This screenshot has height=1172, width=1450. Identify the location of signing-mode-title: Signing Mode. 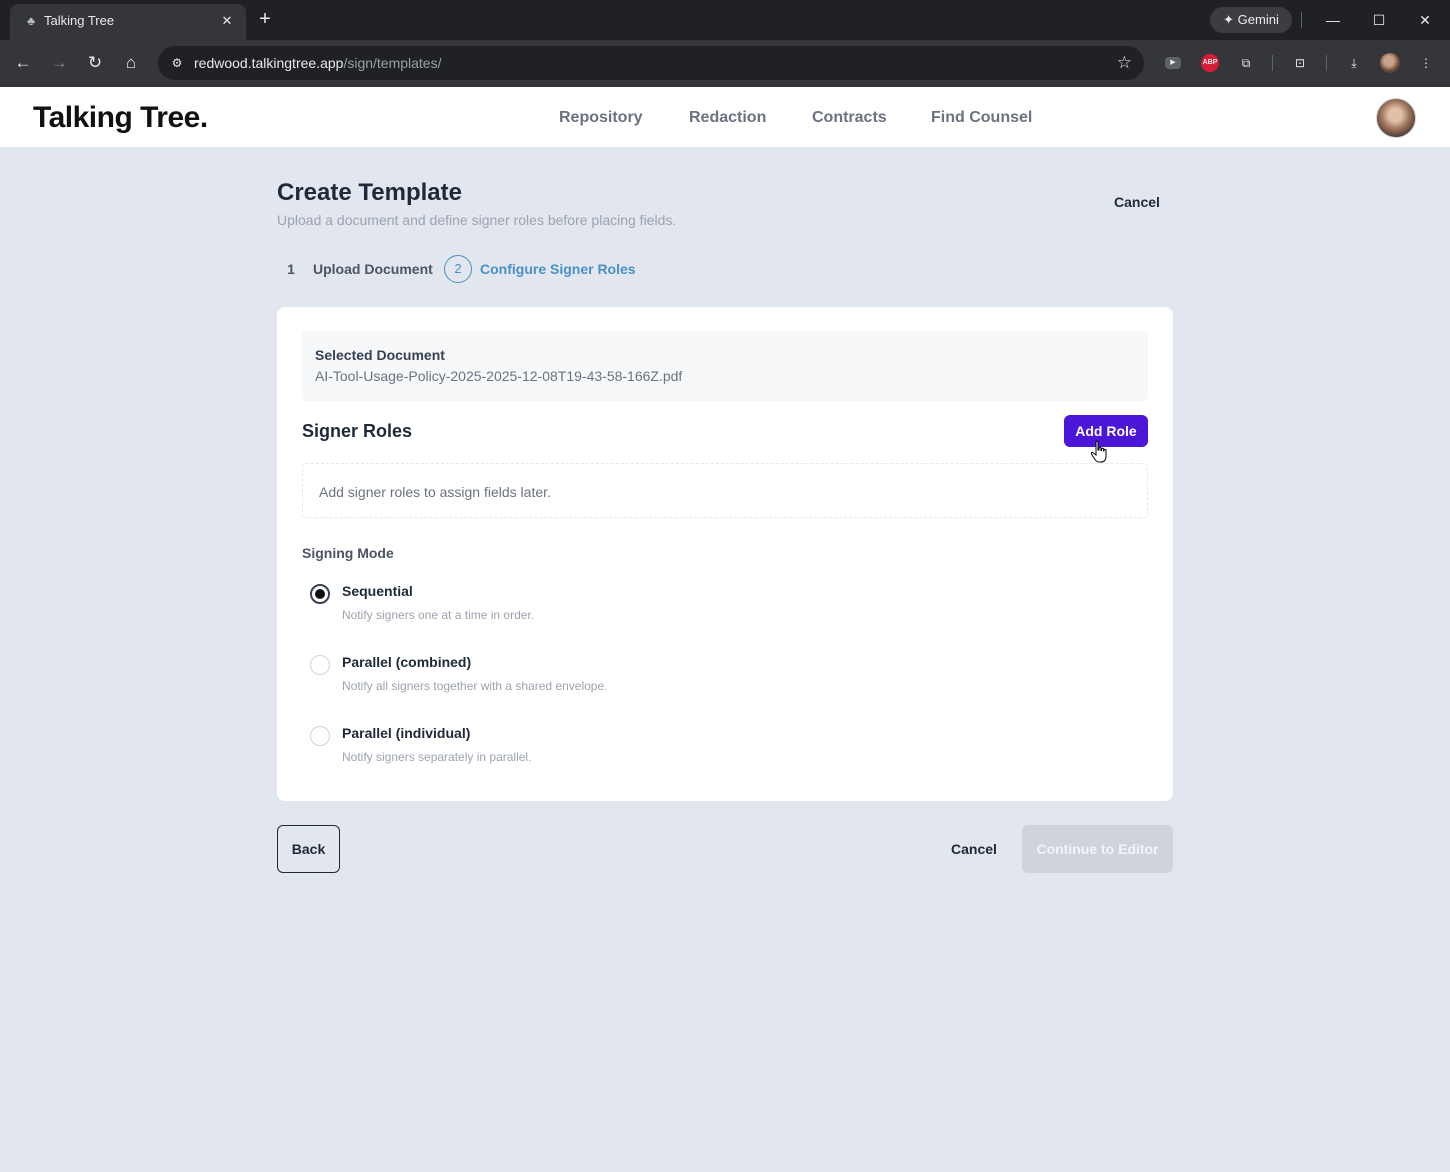
(348, 553).